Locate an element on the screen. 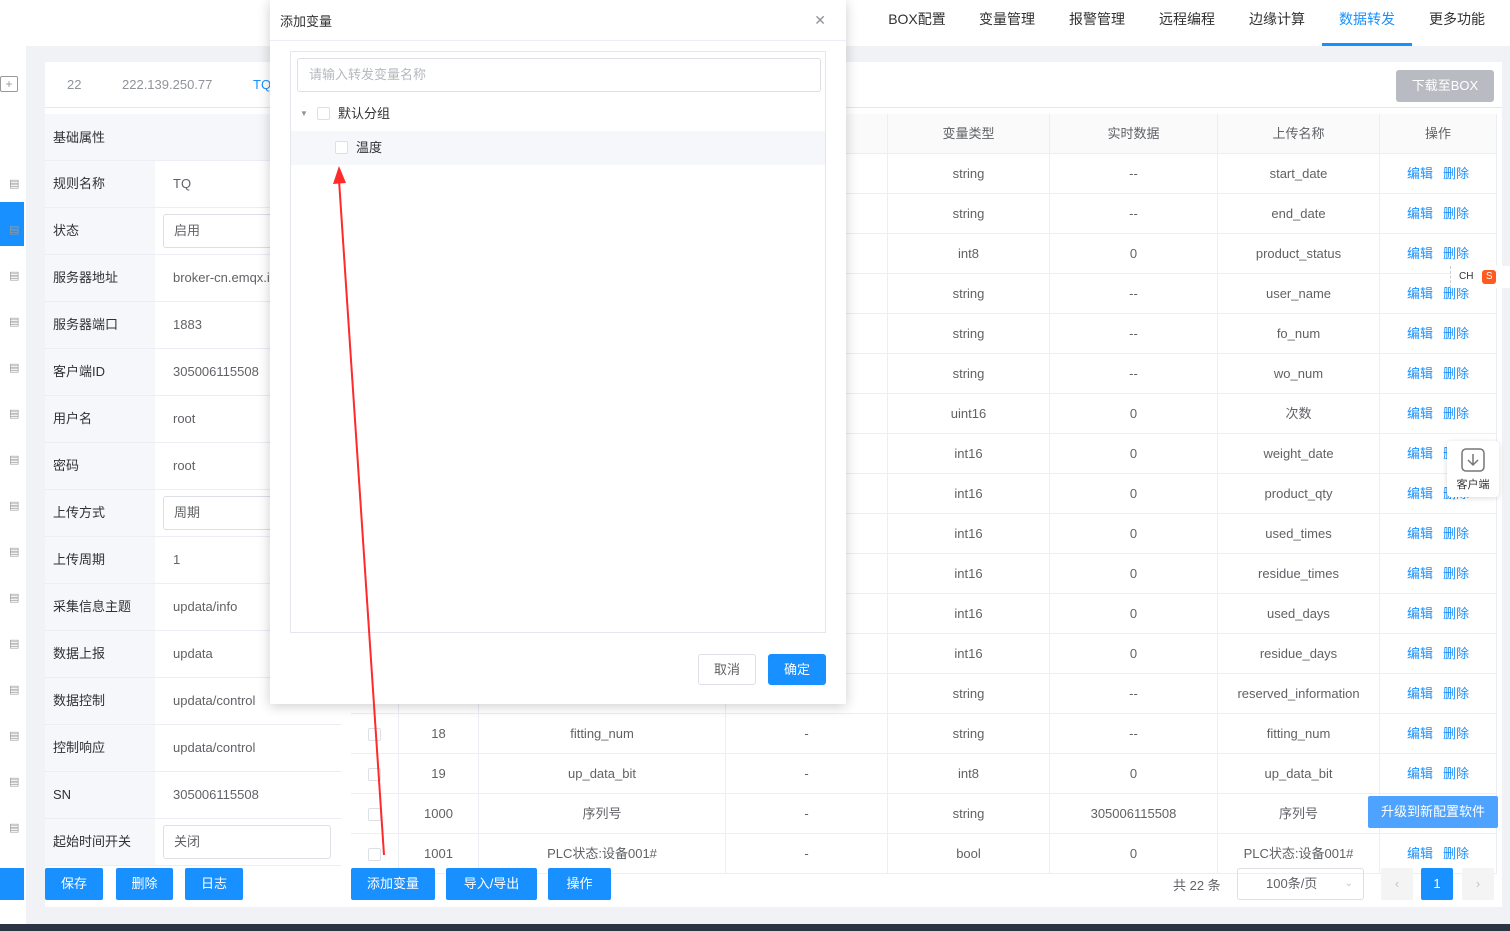 The height and width of the screenshot is (931, 1510). download-to-box-button: 下载至BOX is located at coordinates (1445, 86).